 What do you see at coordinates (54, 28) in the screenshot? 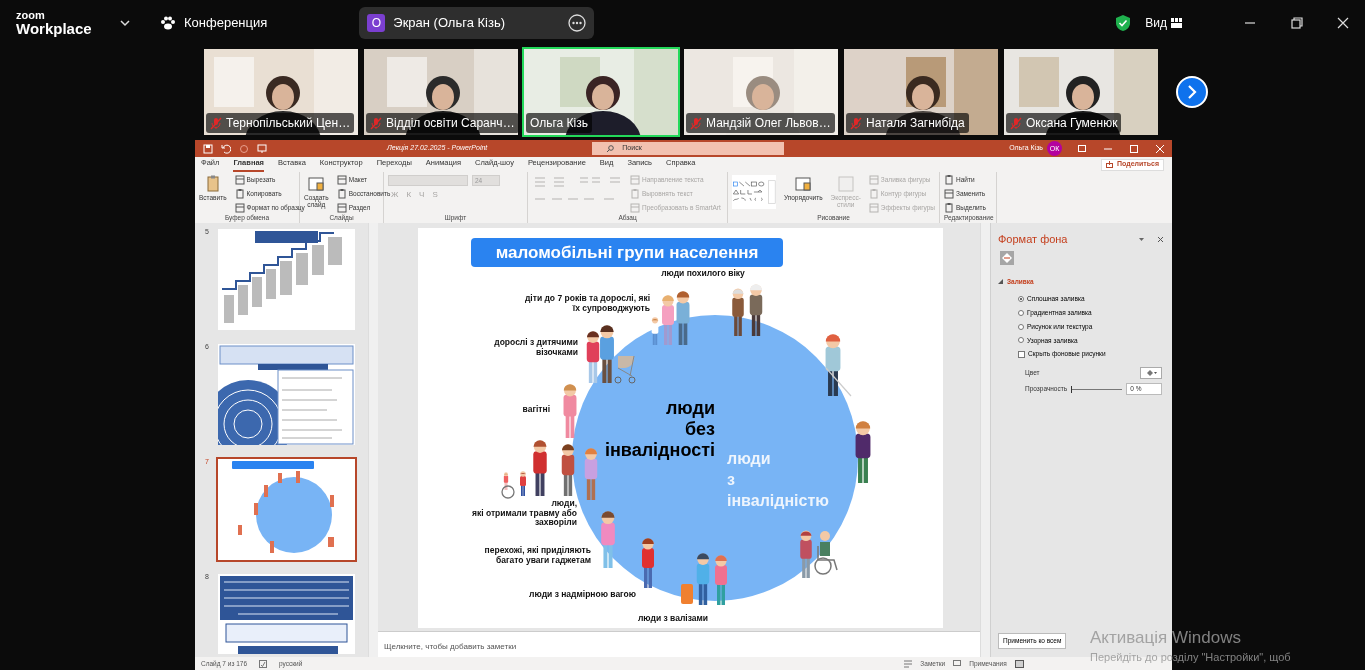
I see `logo-text: Workplace` at bounding box center [54, 28].